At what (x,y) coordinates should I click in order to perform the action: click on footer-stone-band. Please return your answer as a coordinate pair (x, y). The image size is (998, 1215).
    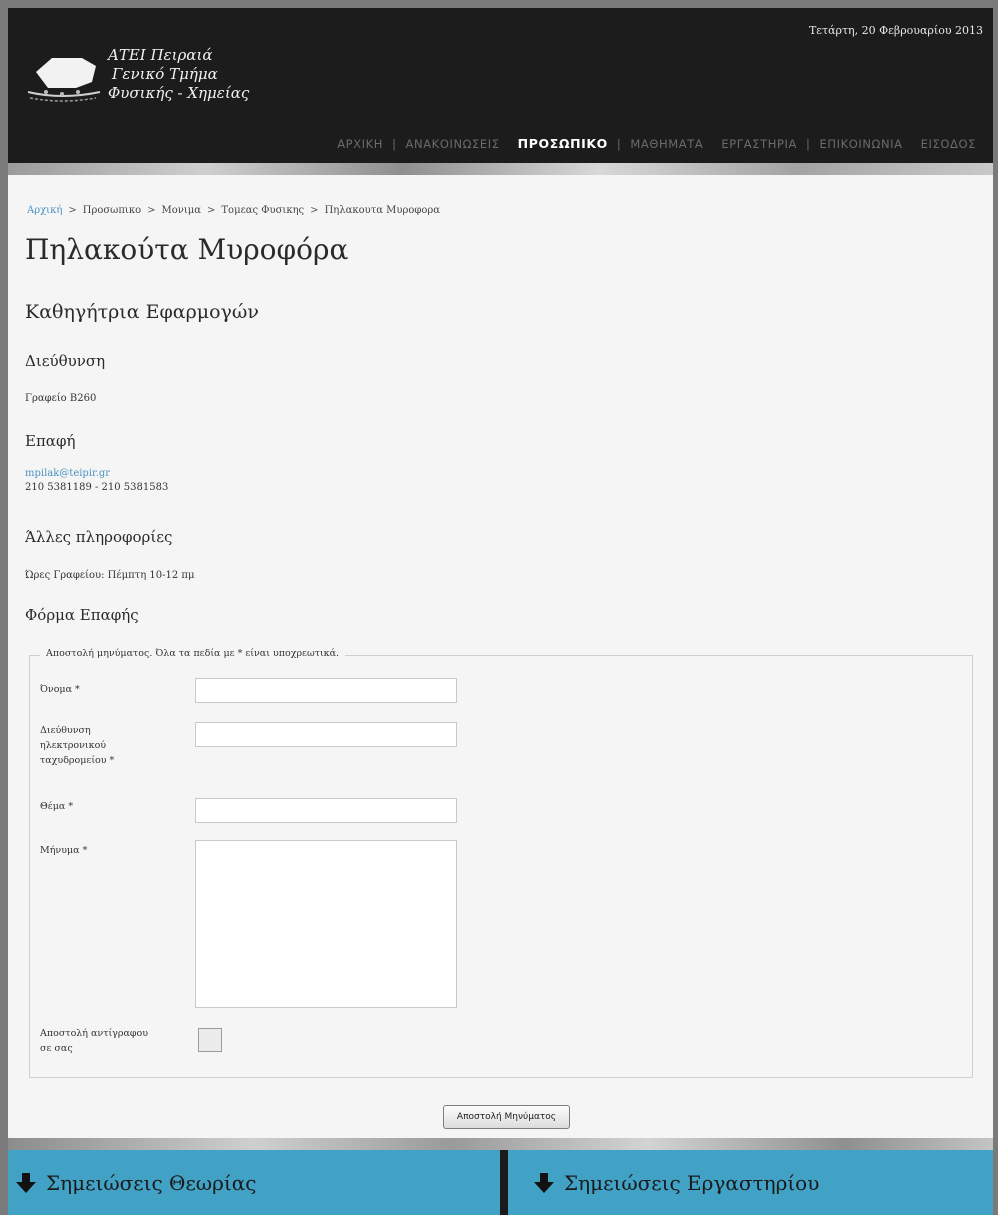
    Looking at the image, I should click on (500, 1144).